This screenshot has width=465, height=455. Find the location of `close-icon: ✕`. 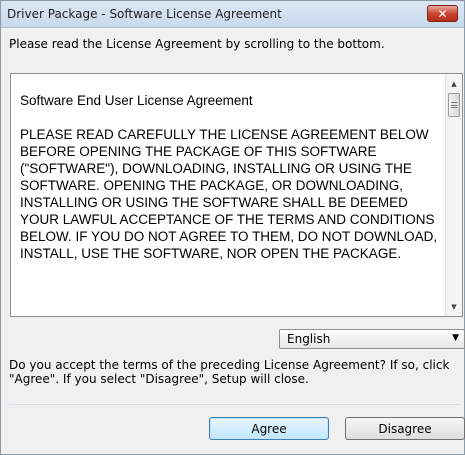

close-icon: ✕ is located at coordinates (442, 13).